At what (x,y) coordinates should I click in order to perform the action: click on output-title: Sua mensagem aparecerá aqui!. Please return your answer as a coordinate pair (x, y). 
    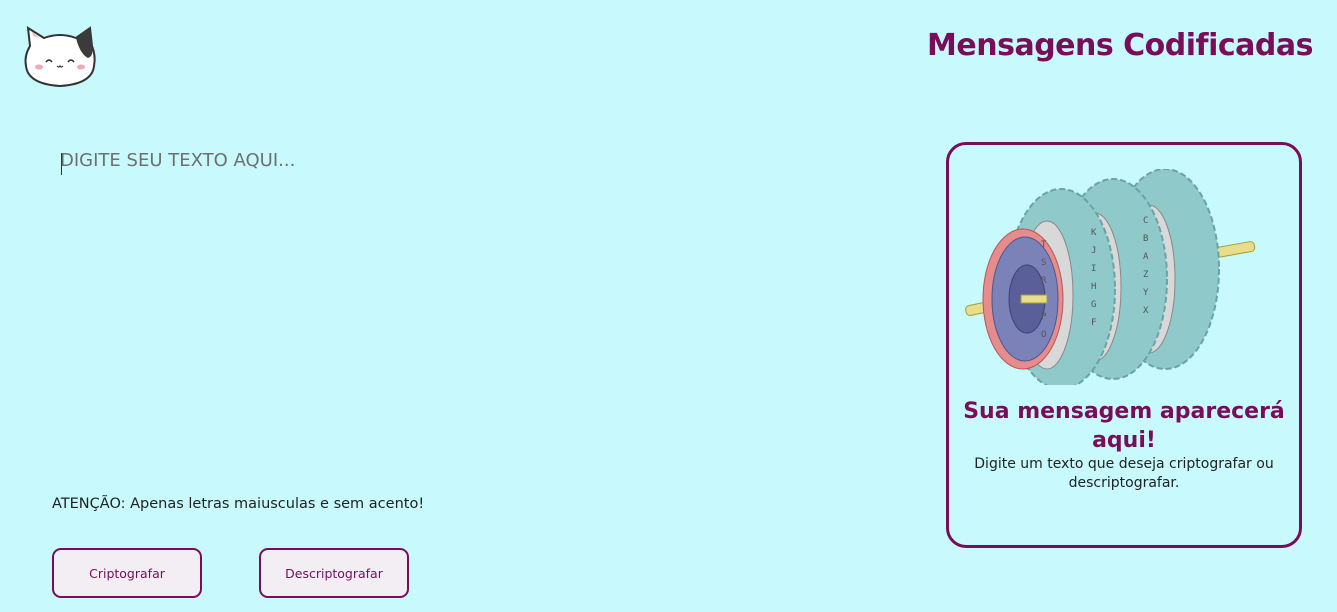
    Looking at the image, I should click on (1124, 426).